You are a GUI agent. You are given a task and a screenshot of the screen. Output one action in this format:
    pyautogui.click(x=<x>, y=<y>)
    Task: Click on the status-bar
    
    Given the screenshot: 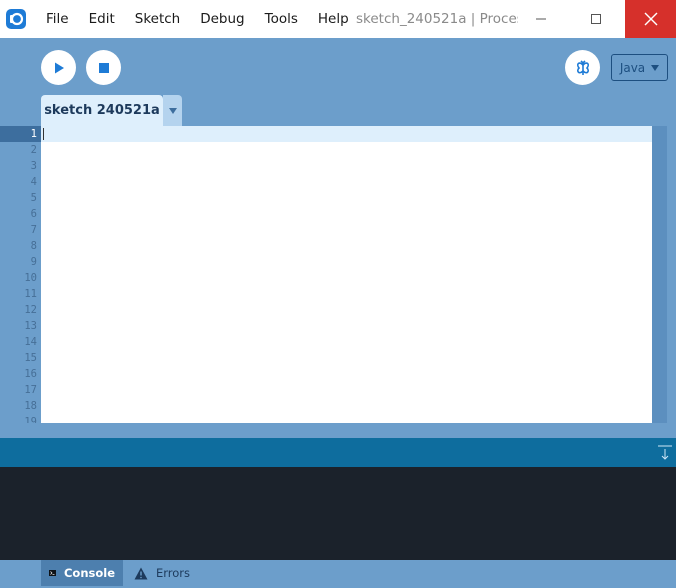 What is the action you would take?
    pyautogui.click(x=338, y=452)
    